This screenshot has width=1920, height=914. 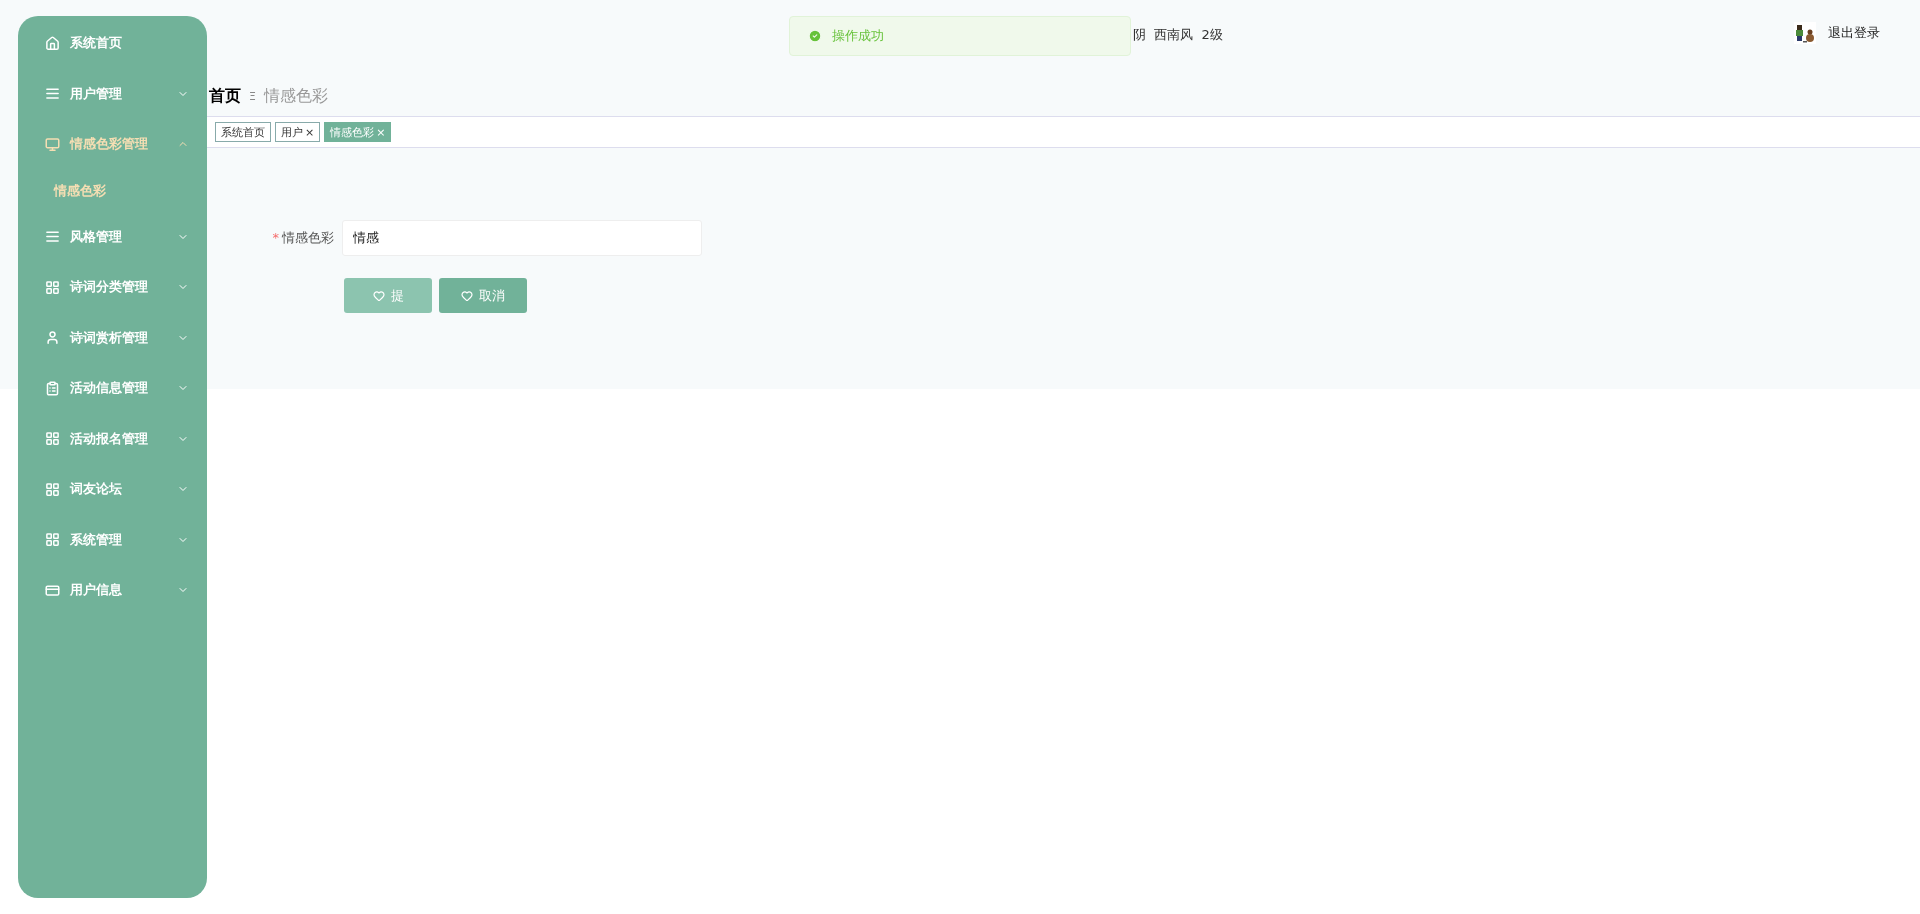 What do you see at coordinates (308, 237) in the screenshot?
I see `field-label: 情感色彩` at bounding box center [308, 237].